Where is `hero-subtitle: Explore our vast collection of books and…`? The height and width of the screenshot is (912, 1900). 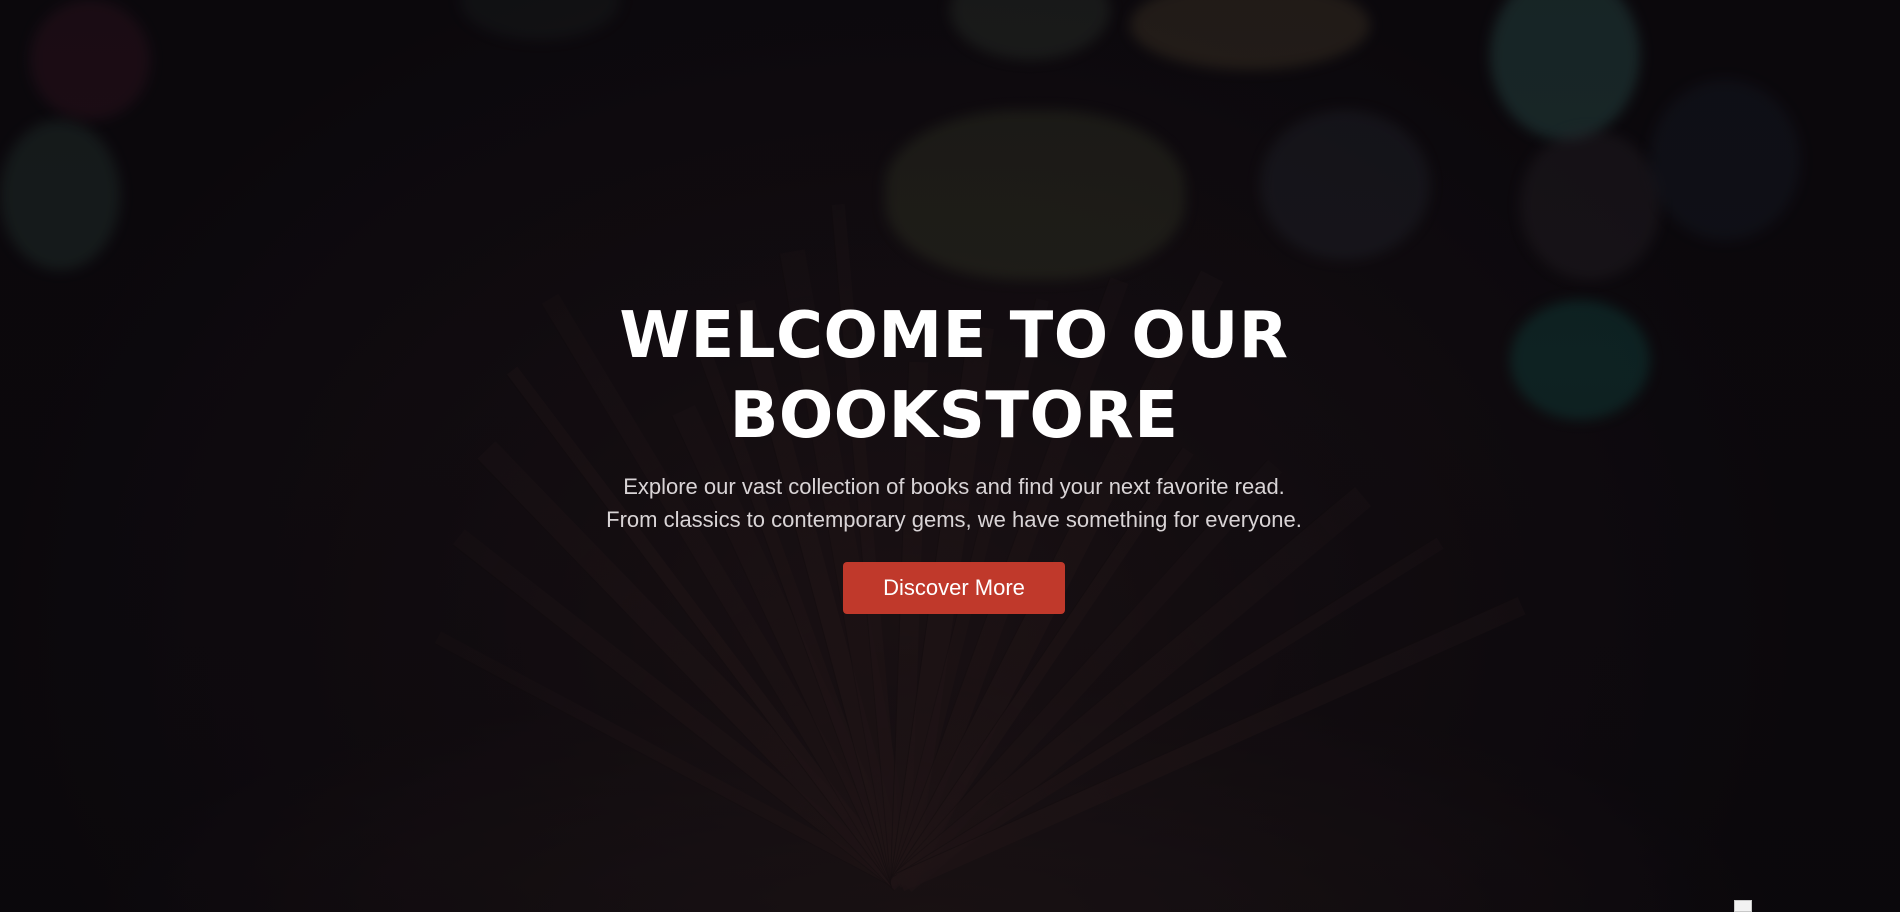
hero-subtitle: Explore our vast collection of books and… is located at coordinates (950, 503).